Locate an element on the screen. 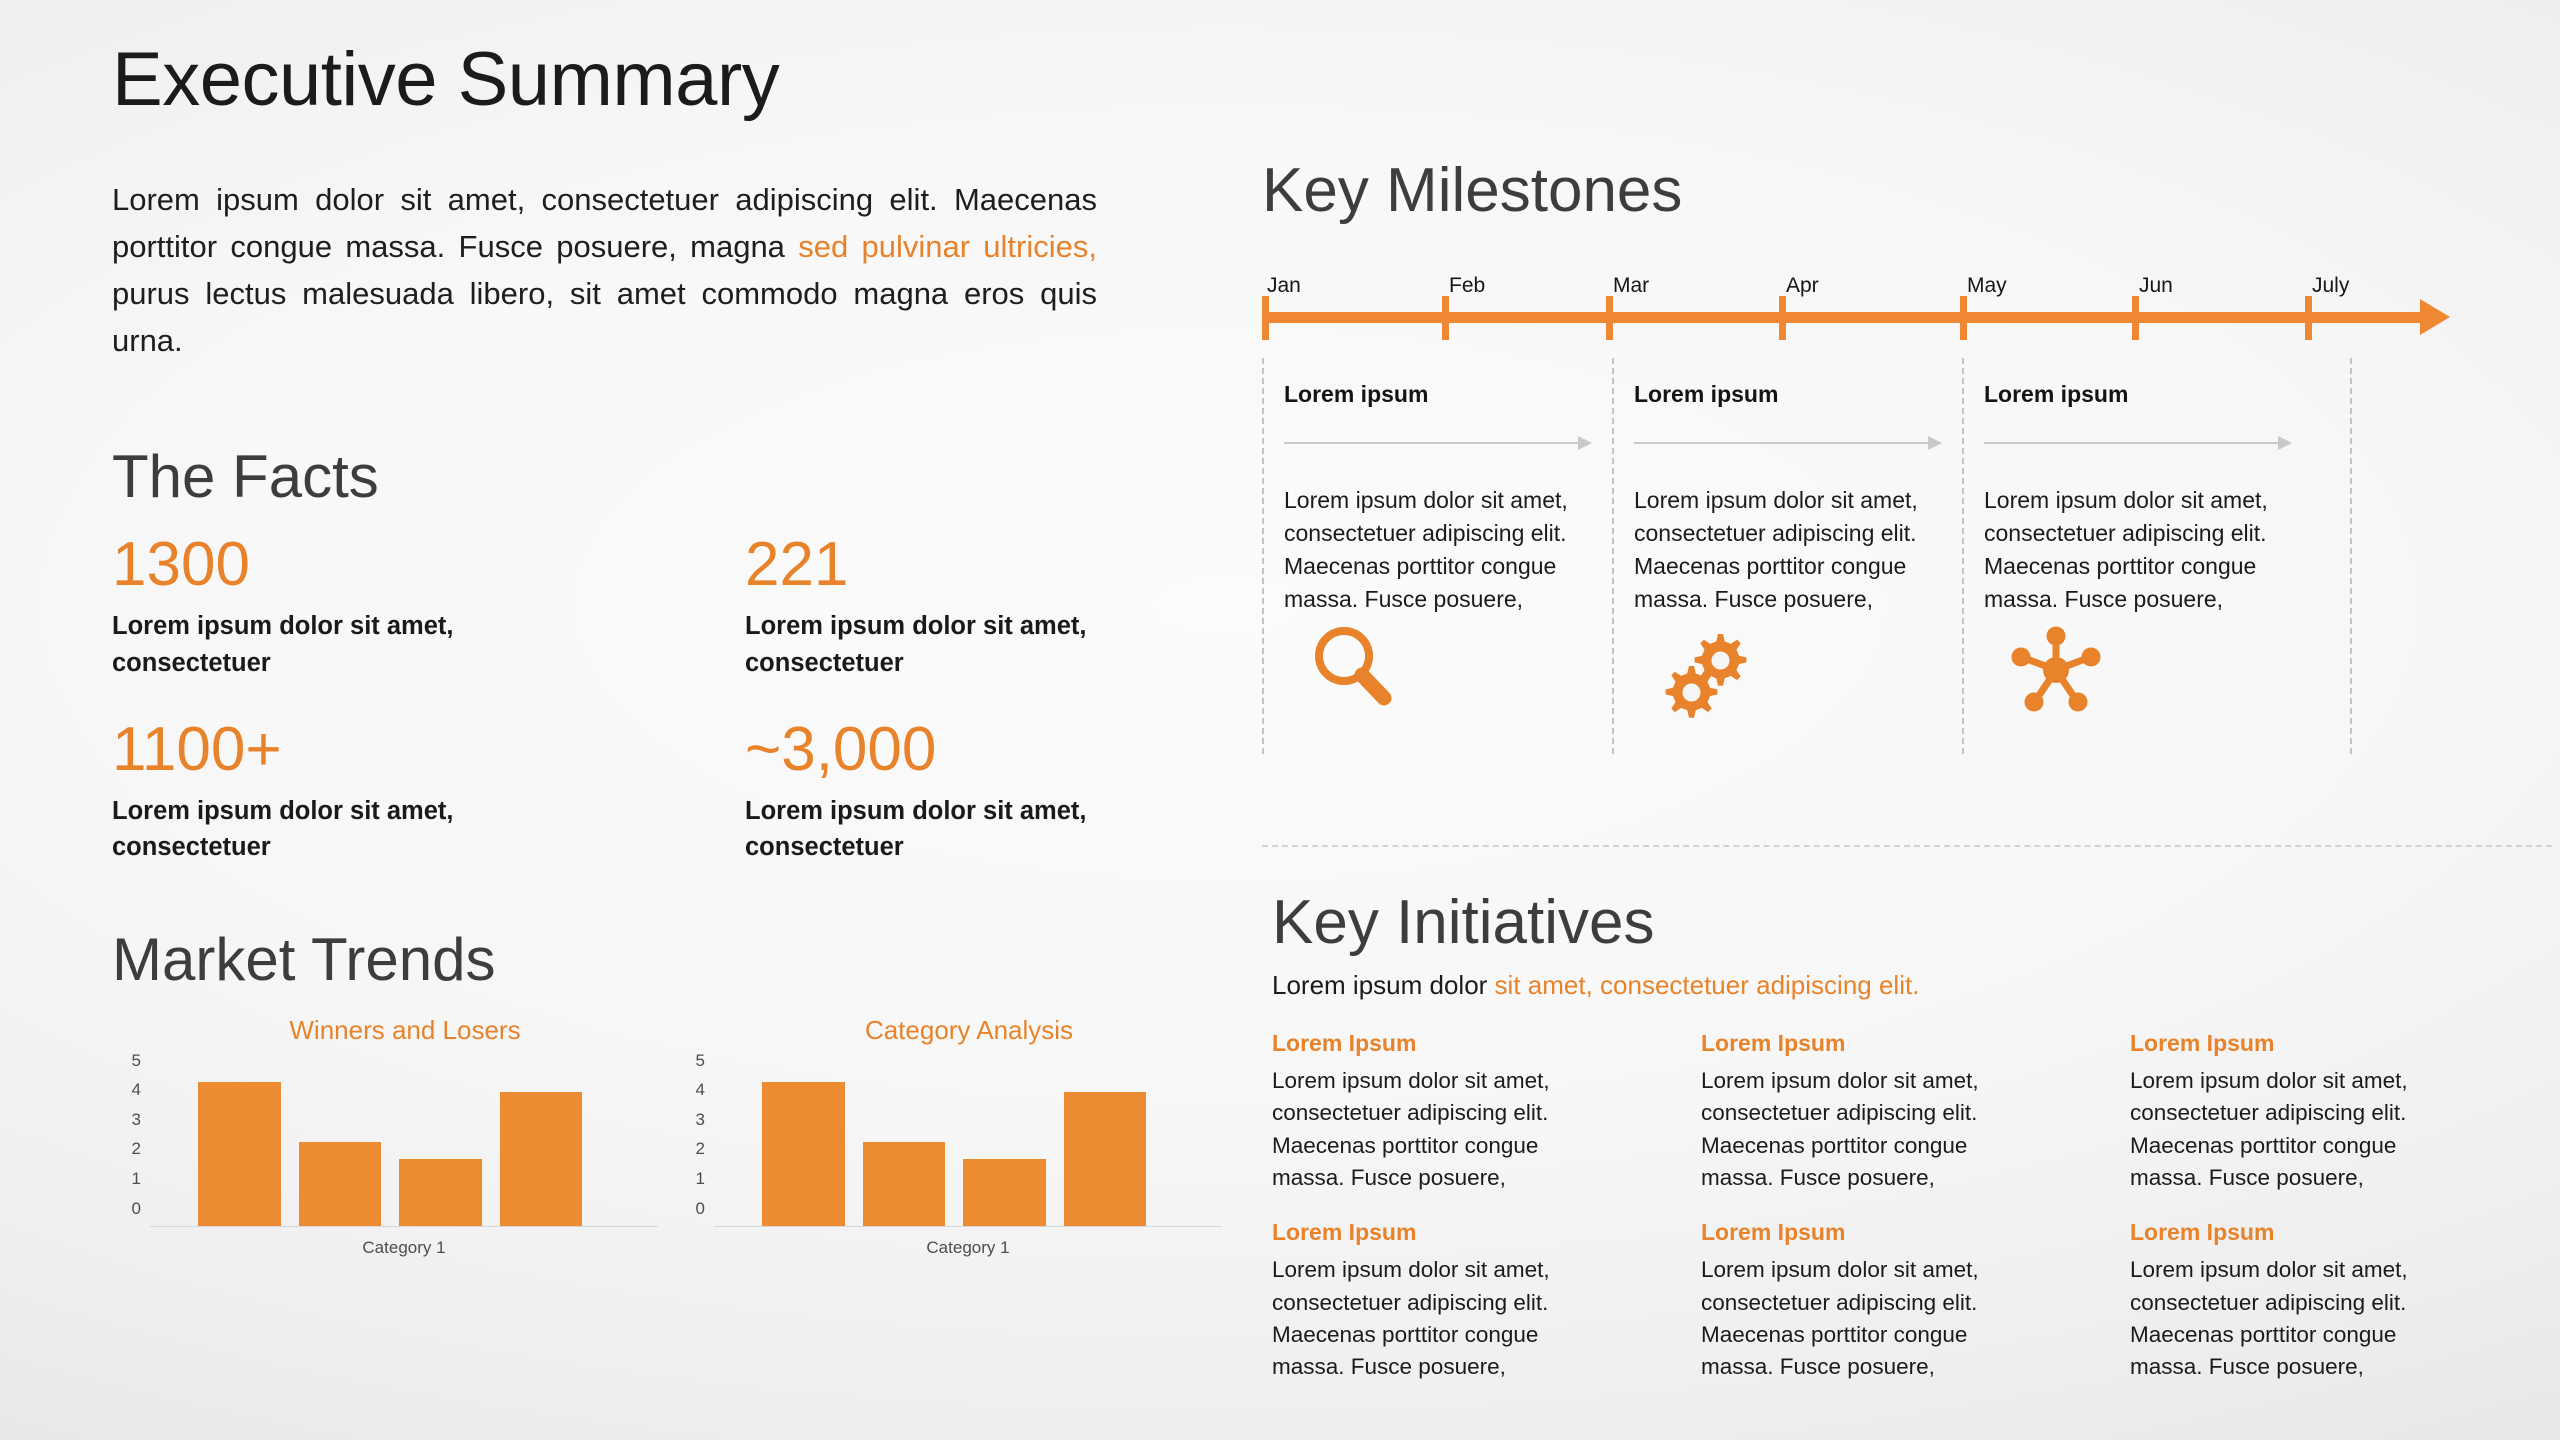 The width and height of the screenshot is (2560, 1440). gears-icon is located at coordinates (1706, 672).